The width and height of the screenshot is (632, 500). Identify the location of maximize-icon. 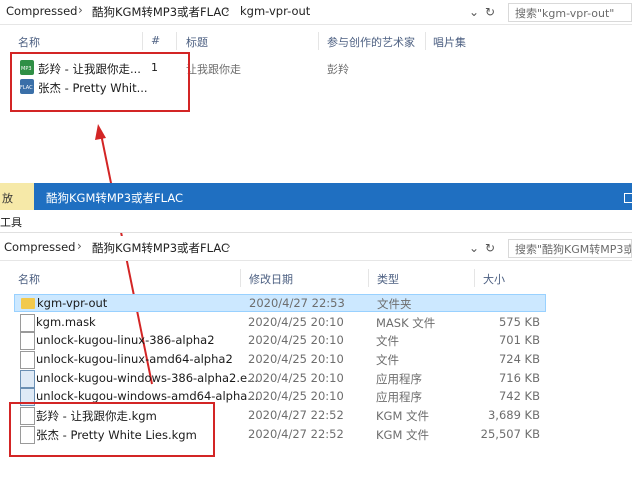
(628, 198).